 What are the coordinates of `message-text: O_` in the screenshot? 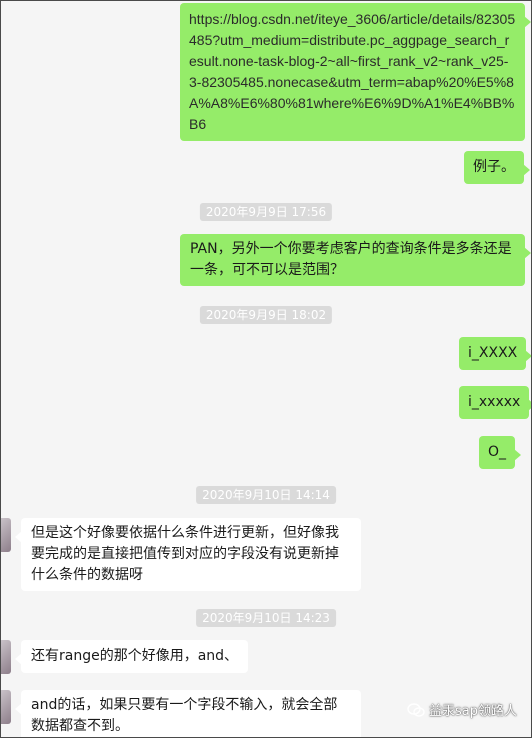 It's located at (497, 452).